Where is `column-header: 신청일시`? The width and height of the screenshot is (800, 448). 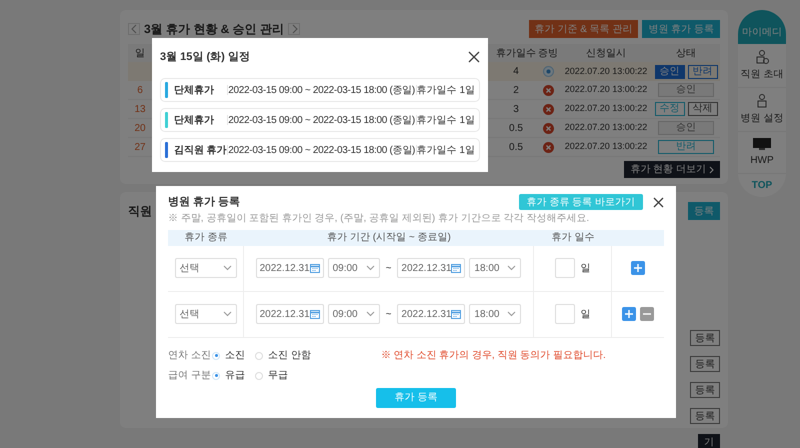
column-header: 신청일시 is located at coordinates (606, 53).